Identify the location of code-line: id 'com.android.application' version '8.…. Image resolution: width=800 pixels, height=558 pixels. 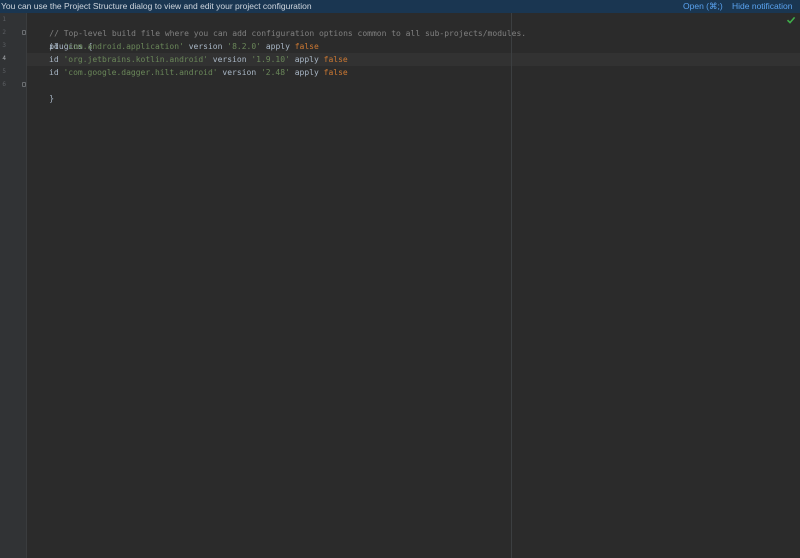
(174, 46).